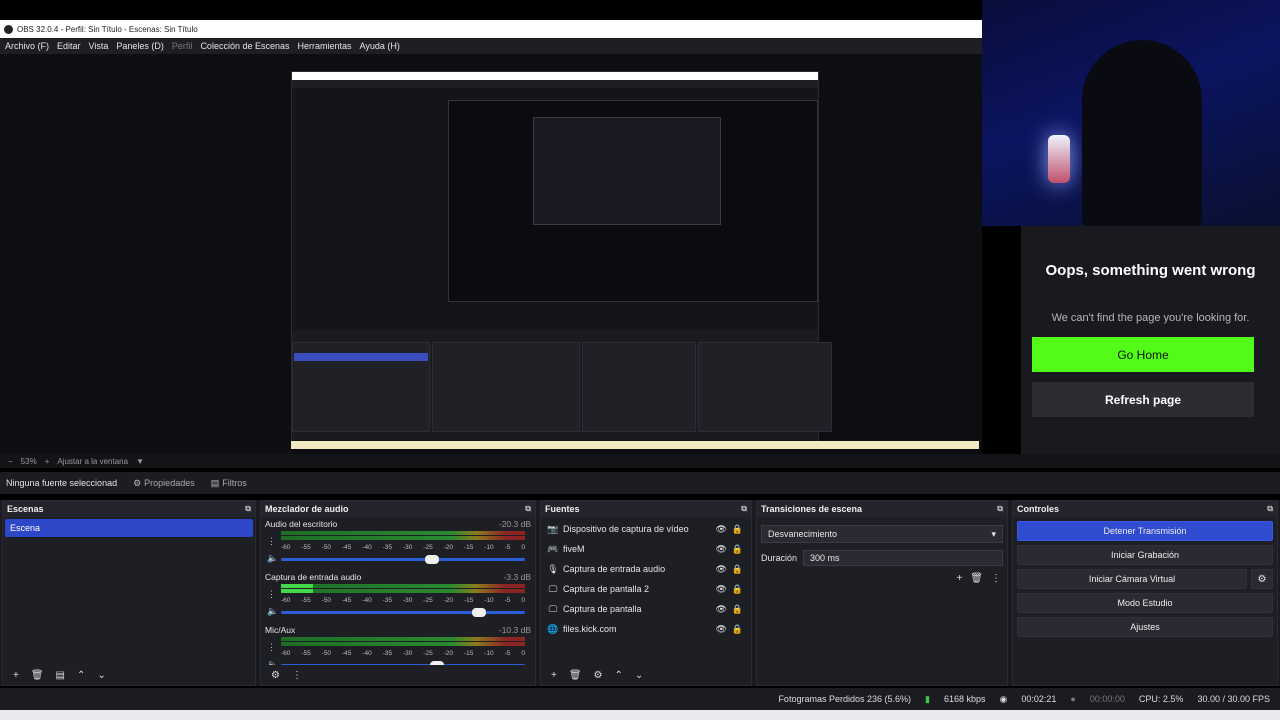 The width and height of the screenshot is (1280, 720). I want to click on menu-coleccion: Colección de Escenas, so click(244, 46).